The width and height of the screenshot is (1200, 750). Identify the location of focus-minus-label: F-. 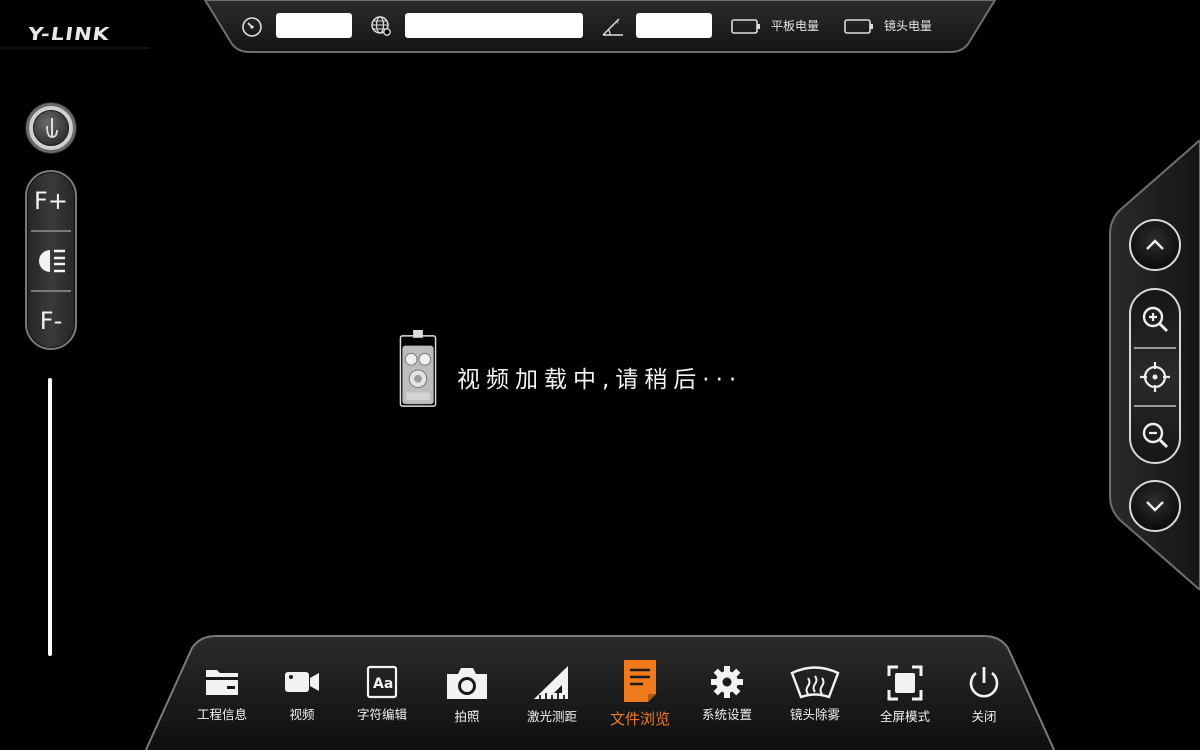
(51, 321).